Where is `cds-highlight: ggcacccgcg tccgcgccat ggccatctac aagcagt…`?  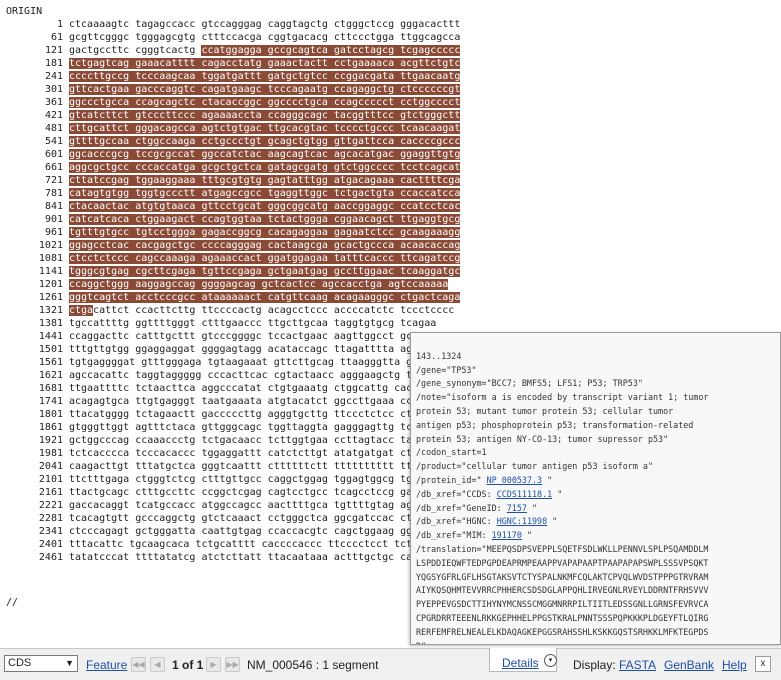
cds-highlight: ggcacccgcg tccgcgccat ggccatctac aagcagt… is located at coordinates (265, 154).